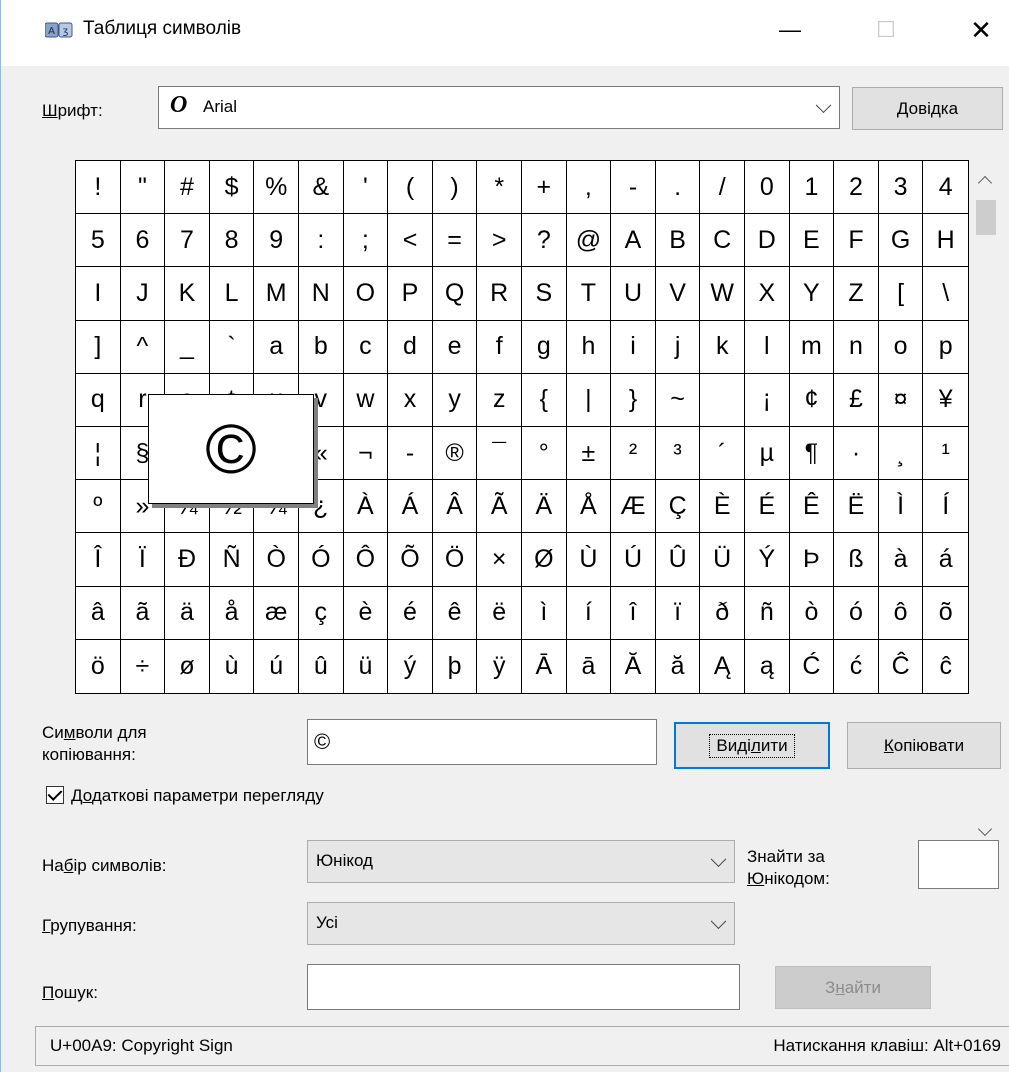 The image size is (1009, 1072). What do you see at coordinates (366, 507) in the screenshot?
I see `char-cell: À` at bounding box center [366, 507].